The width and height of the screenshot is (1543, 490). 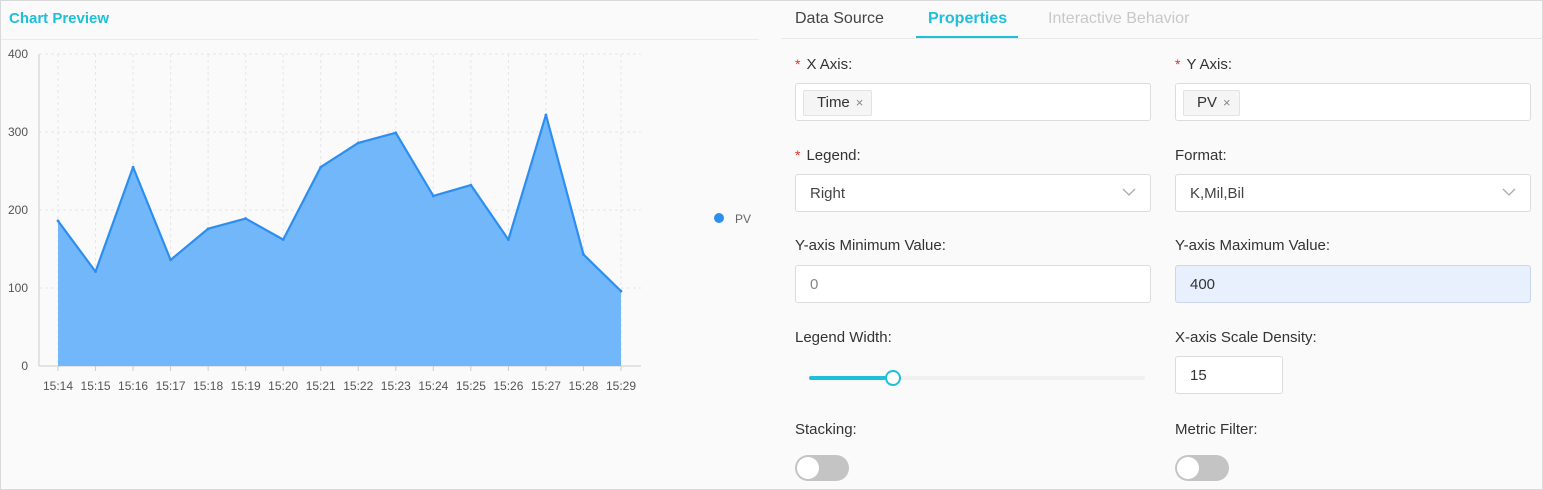 What do you see at coordinates (1202, 468) in the screenshot?
I see `metric-filter-toggle` at bounding box center [1202, 468].